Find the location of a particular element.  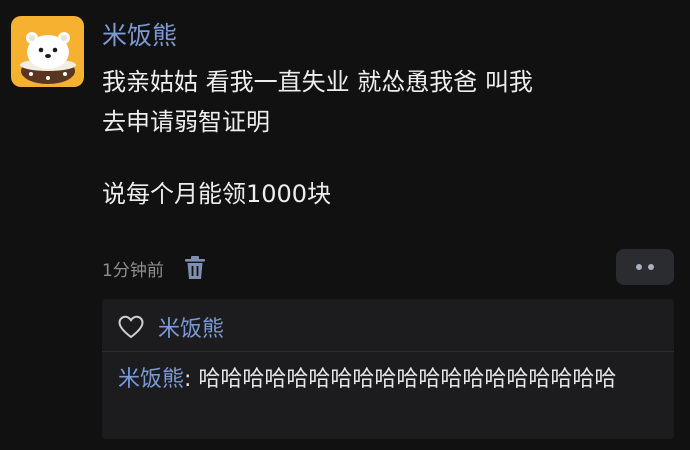

avatar is located at coordinates (47, 51).